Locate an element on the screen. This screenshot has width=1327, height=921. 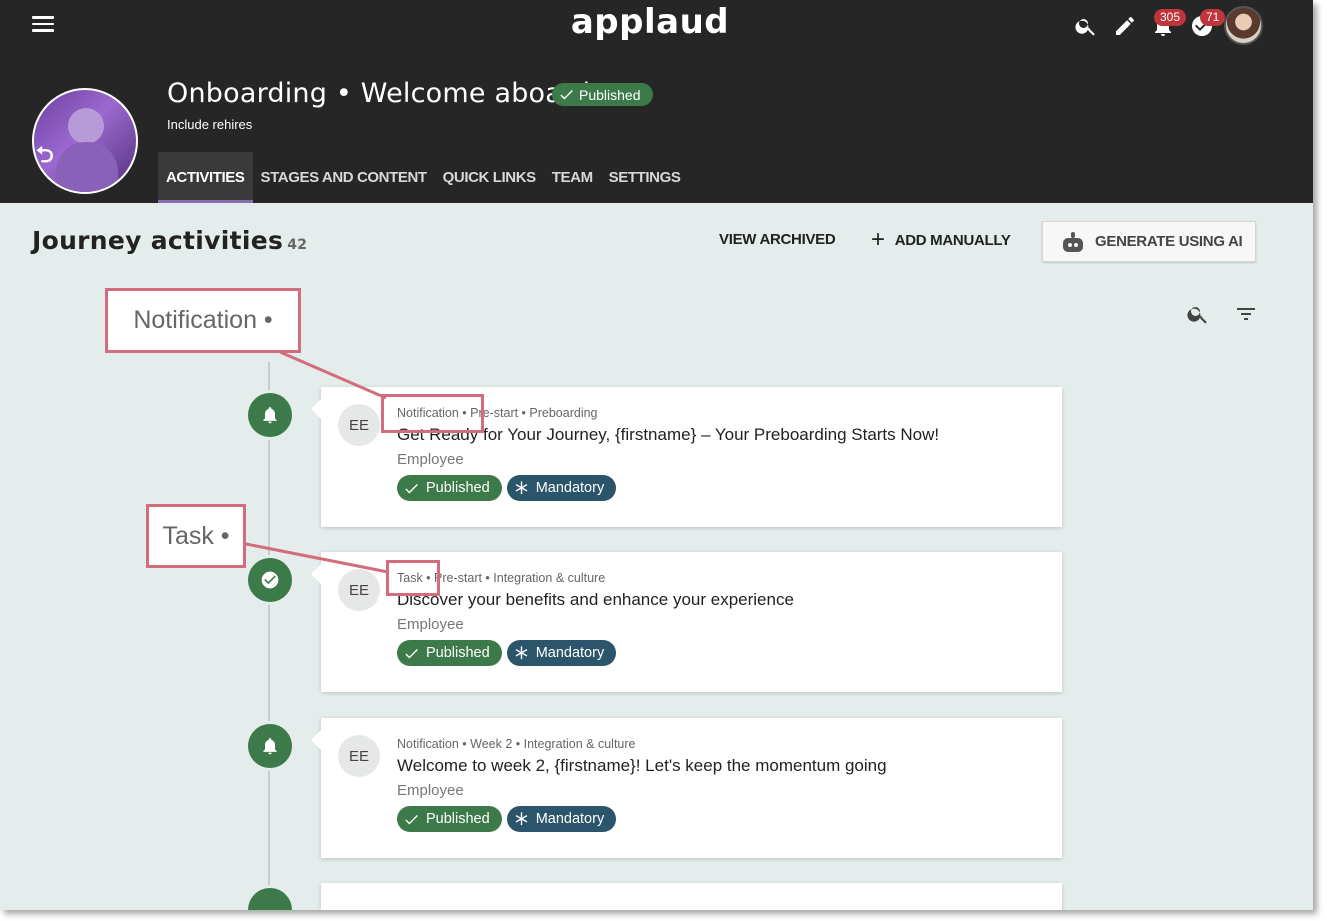
notifications-count-badge: 305 is located at coordinates (1170, 17).